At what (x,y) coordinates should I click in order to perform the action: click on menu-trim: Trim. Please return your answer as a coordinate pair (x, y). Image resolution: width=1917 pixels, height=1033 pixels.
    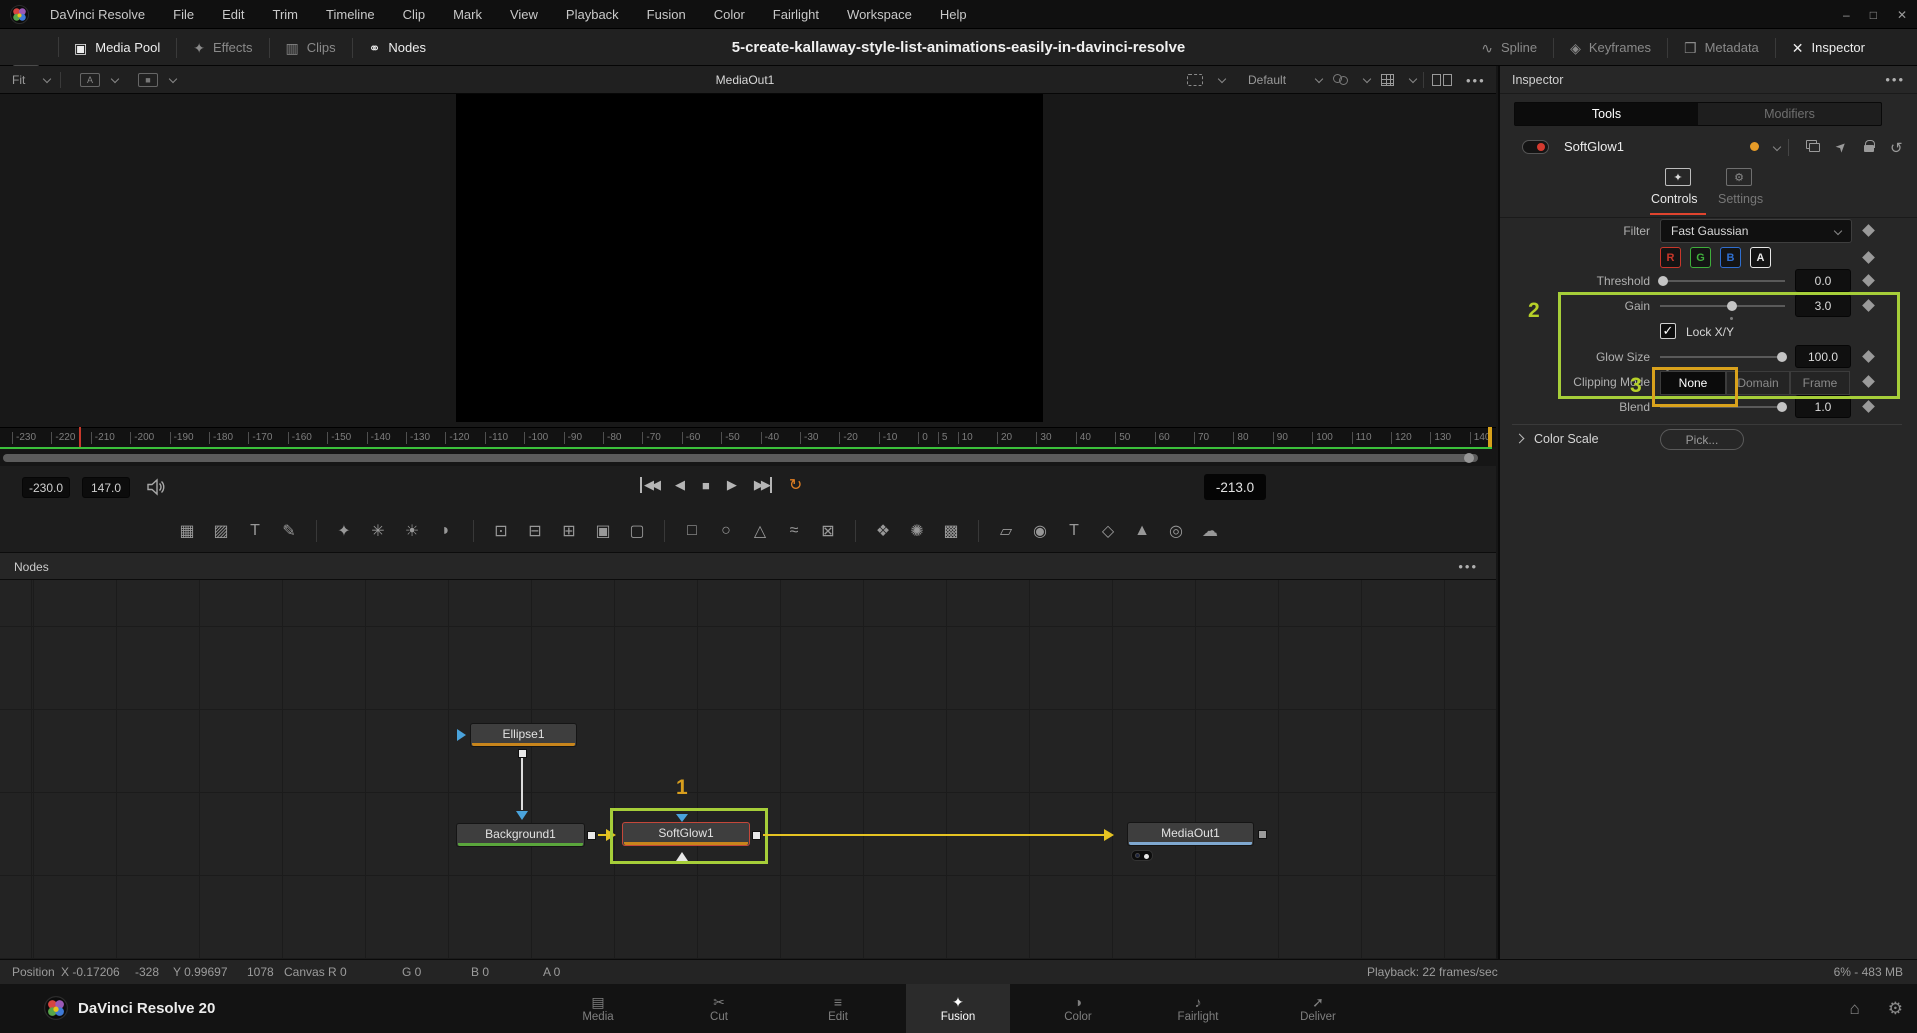
    Looking at the image, I should click on (286, 14).